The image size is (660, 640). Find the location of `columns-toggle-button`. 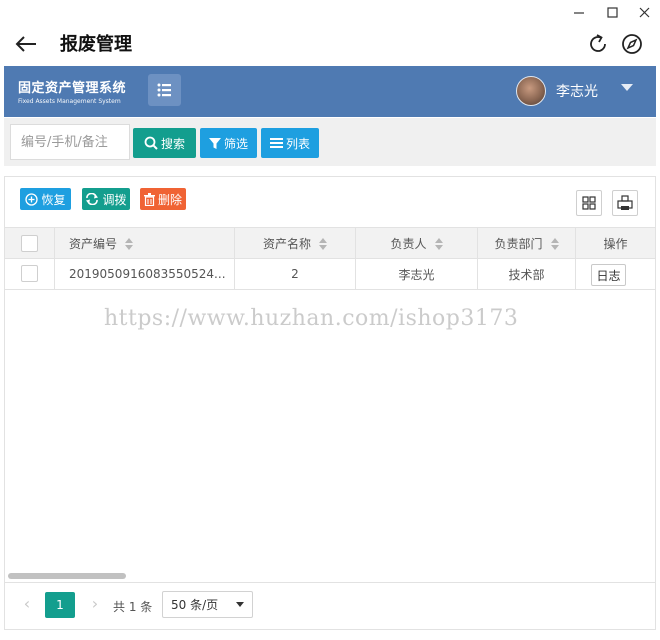

columns-toggle-button is located at coordinates (589, 203).